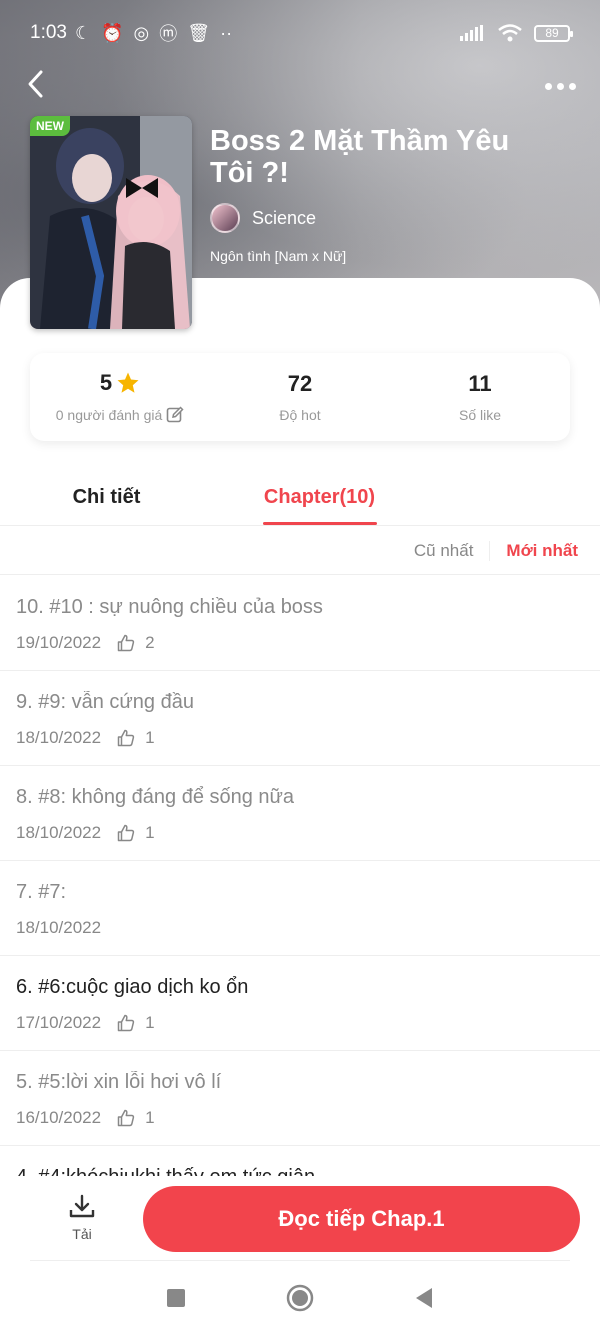  I want to click on chapter-date: 17/10/2022, so click(59, 1022).